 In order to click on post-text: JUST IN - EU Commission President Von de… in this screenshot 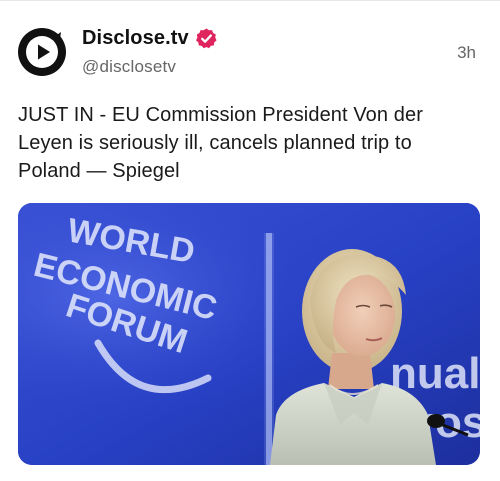, I will do `click(220, 143)`.